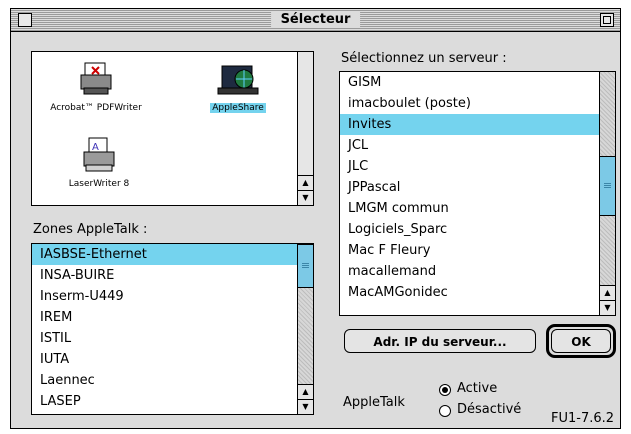  What do you see at coordinates (238, 80) in the screenshot?
I see `appleshare-icon` at bounding box center [238, 80].